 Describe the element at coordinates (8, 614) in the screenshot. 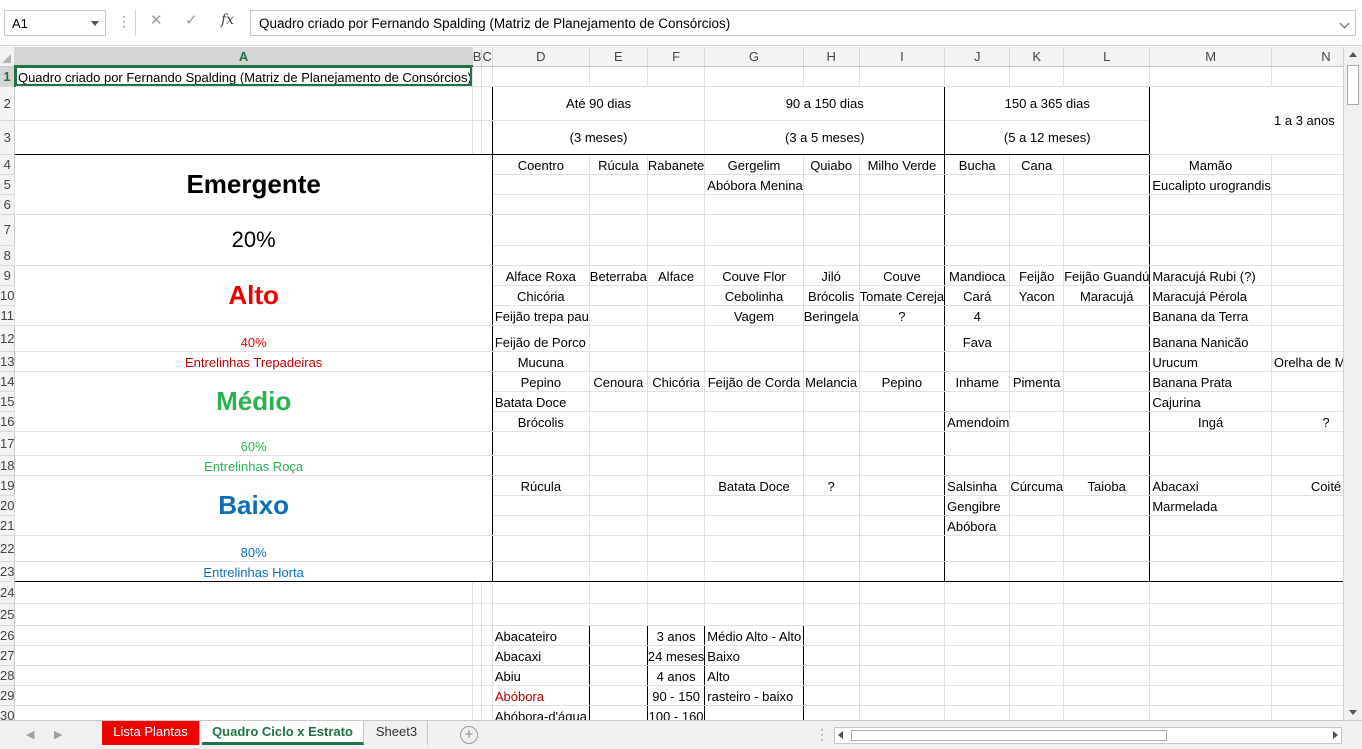

I see `row-header: 25` at that location.